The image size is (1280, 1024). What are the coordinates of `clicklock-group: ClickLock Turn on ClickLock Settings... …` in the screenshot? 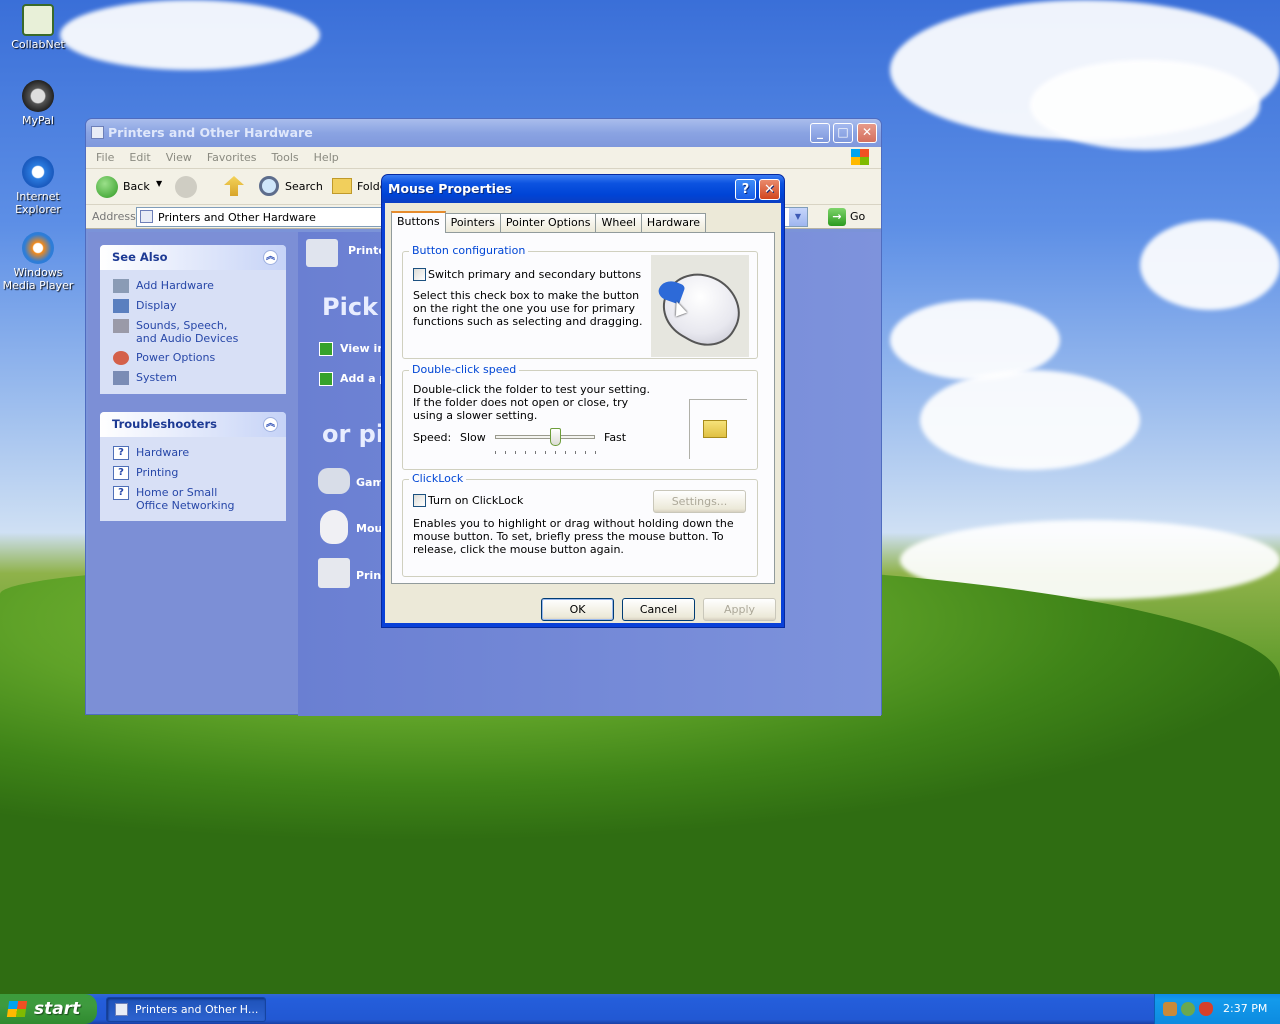 It's located at (580, 524).